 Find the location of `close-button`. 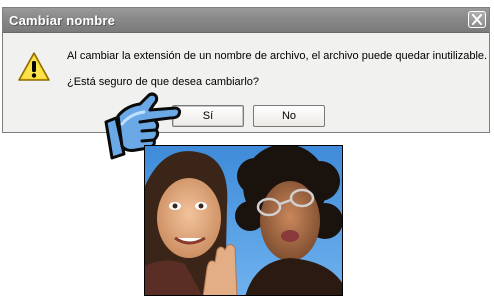

close-button is located at coordinates (477, 19).